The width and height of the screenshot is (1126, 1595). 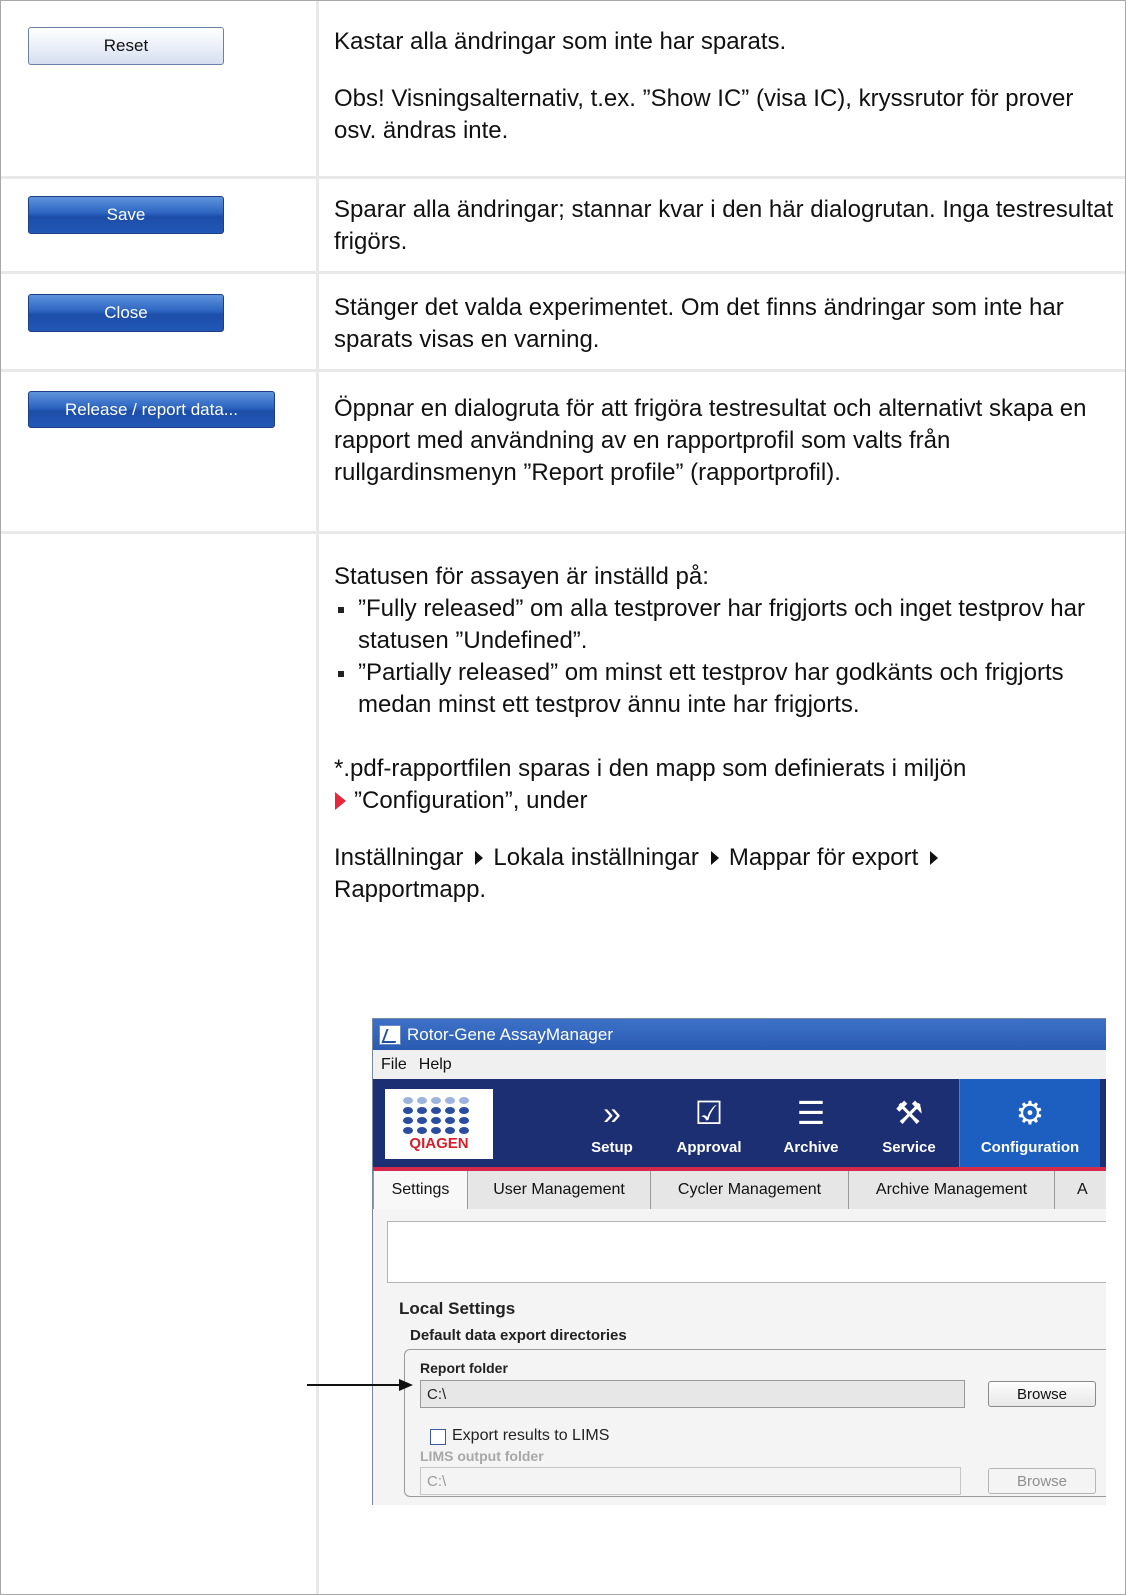 I want to click on tab-truncated: A, so click(x=1080, y=1190).